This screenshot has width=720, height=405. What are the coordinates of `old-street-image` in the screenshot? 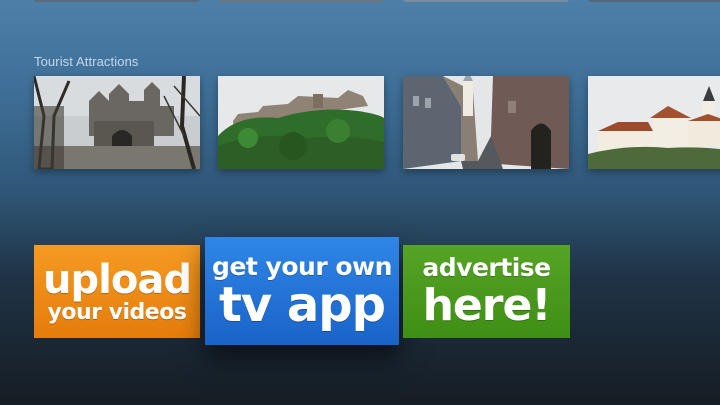 It's located at (486, 122).